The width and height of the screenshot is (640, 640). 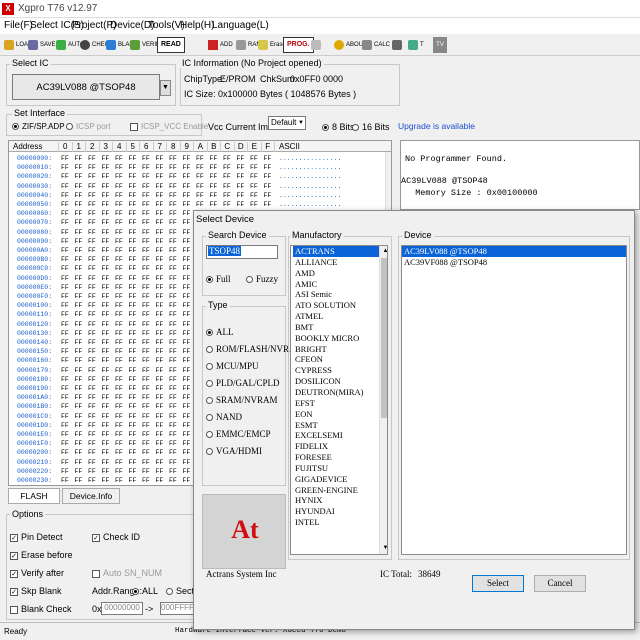 I want to click on menu-language: Language(L), so click(x=240, y=25).